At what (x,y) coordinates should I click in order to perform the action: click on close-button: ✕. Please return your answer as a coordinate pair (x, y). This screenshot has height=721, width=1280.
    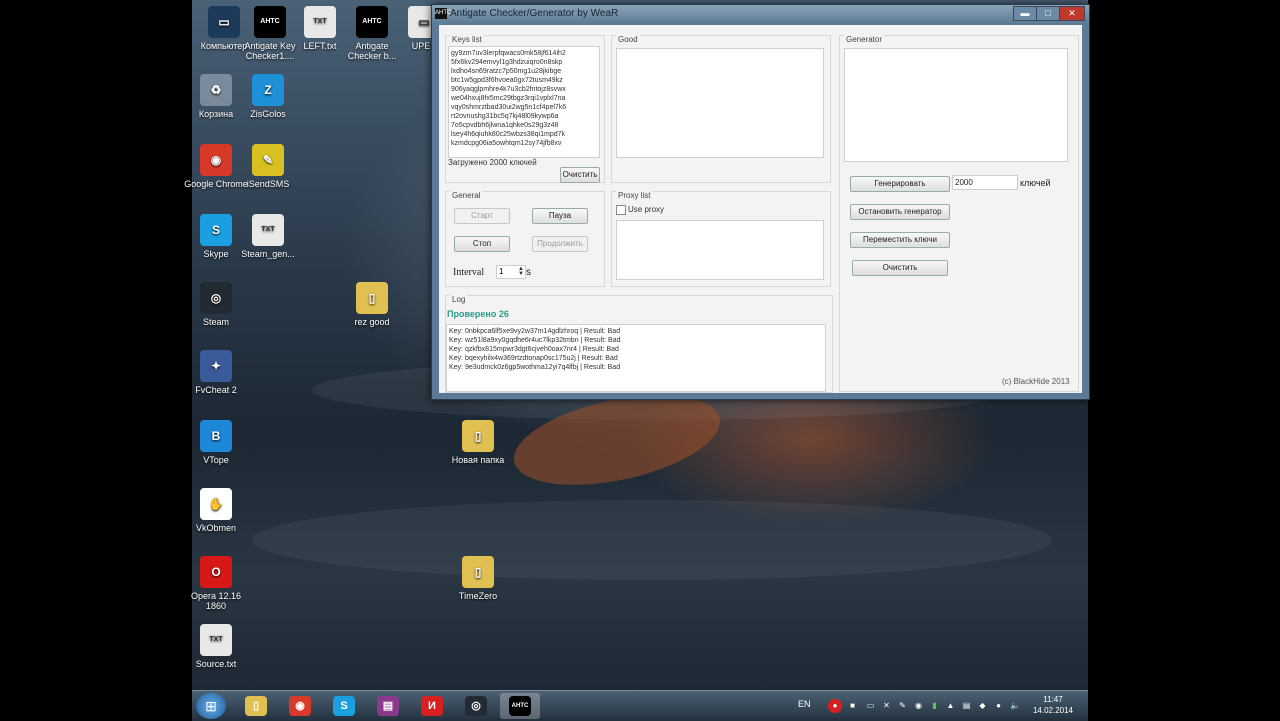
    Looking at the image, I should click on (1072, 13).